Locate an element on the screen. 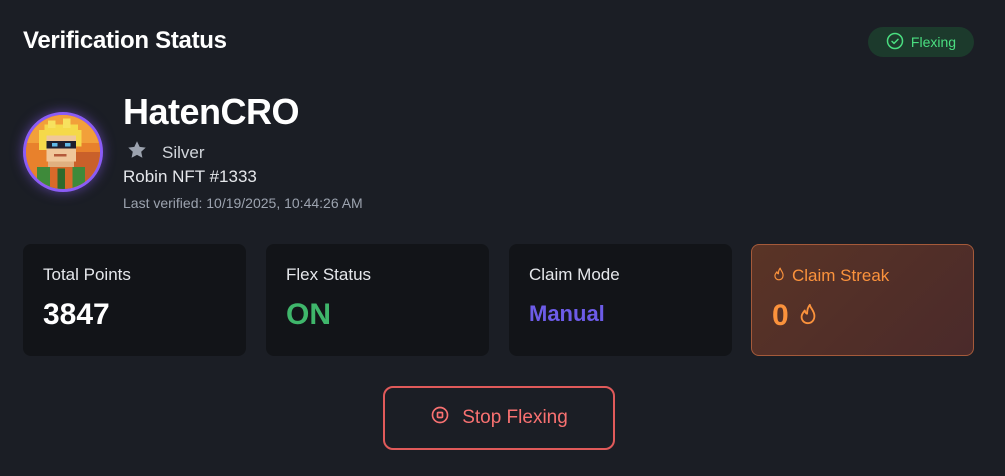 The width and height of the screenshot is (1005, 476). stat-value: Manual is located at coordinates (567, 313).